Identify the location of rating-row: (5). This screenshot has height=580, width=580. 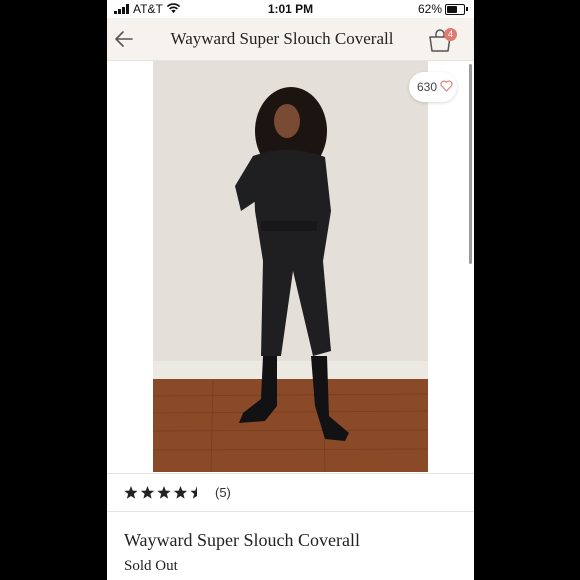
(177, 493).